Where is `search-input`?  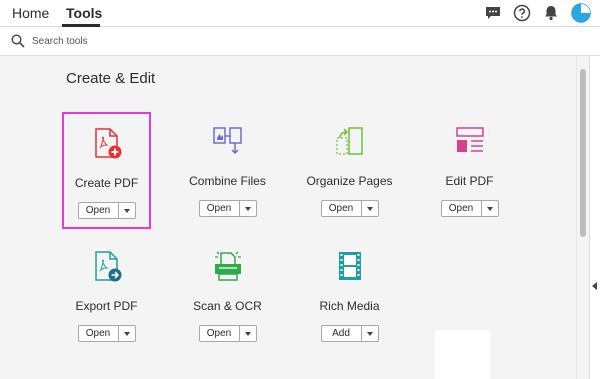
search-input is located at coordinates (182, 41).